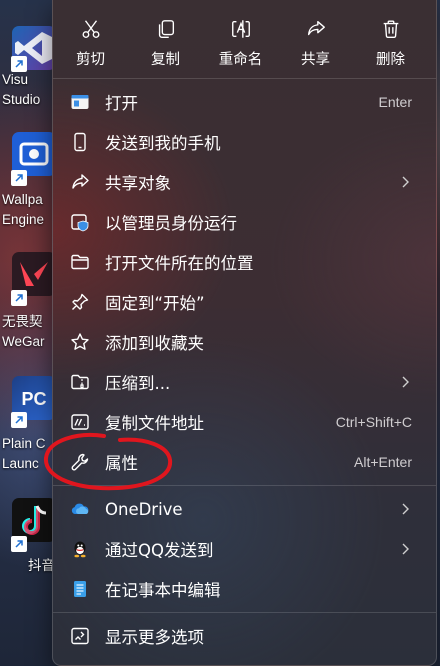 The height and width of the screenshot is (666, 440). Describe the element at coordinates (373, 422) in the screenshot. I see `menu-item-shortcut: Ctrl+Shift+C` at that location.